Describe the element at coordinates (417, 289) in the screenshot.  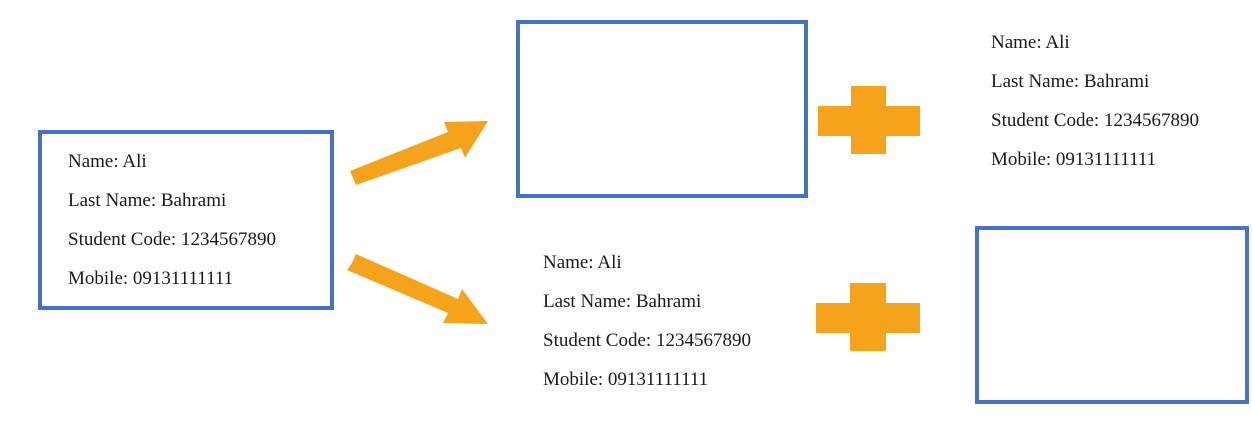
I see `arrow-down-icon` at that location.